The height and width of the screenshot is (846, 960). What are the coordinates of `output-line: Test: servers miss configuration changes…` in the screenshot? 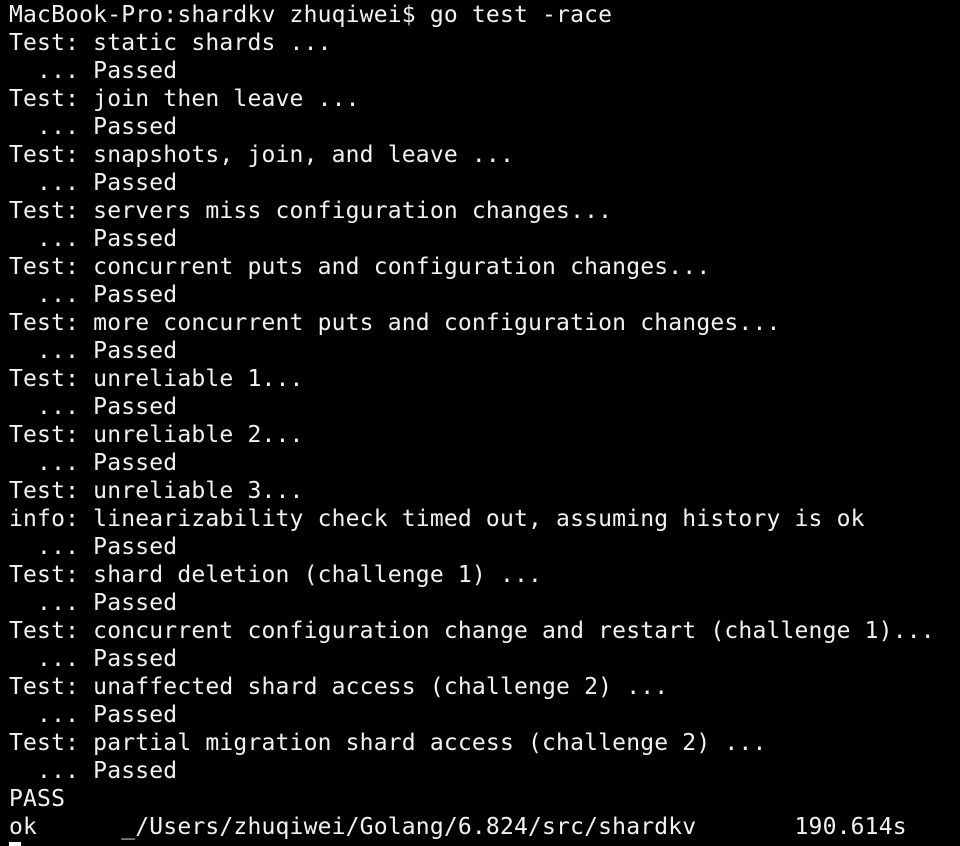 It's located at (311, 211).